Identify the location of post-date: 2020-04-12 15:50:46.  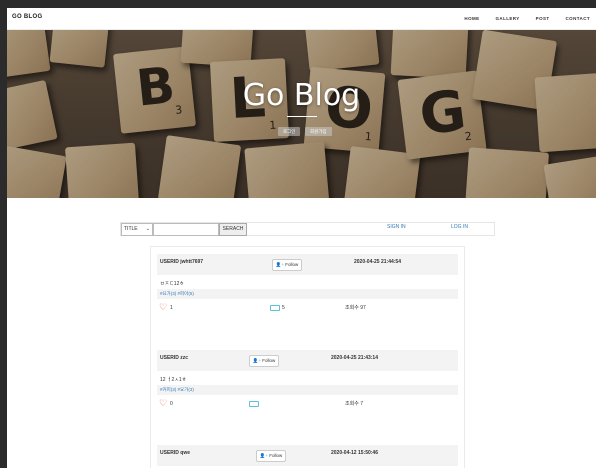
(354, 453).